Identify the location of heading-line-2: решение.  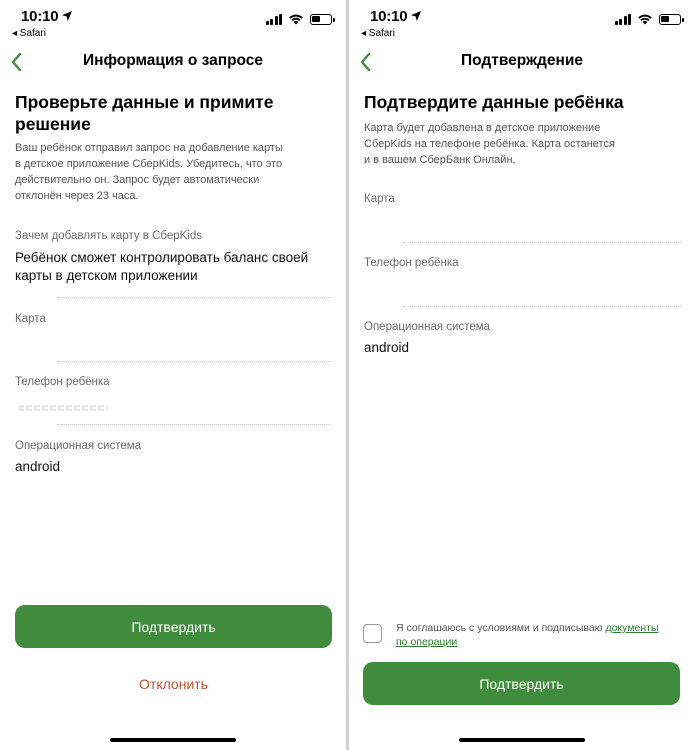
(53, 124).